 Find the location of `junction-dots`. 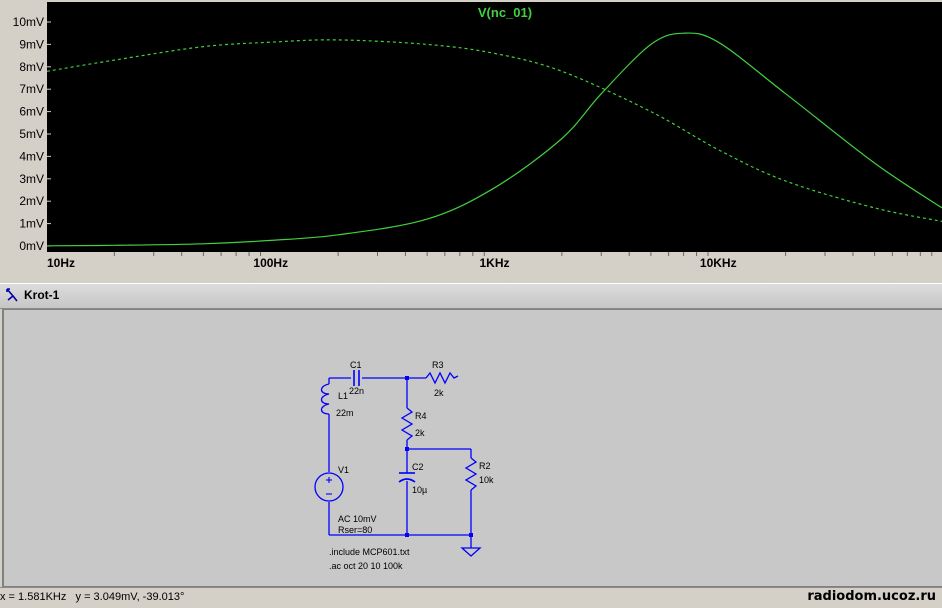

junction-dots is located at coordinates (439, 456).